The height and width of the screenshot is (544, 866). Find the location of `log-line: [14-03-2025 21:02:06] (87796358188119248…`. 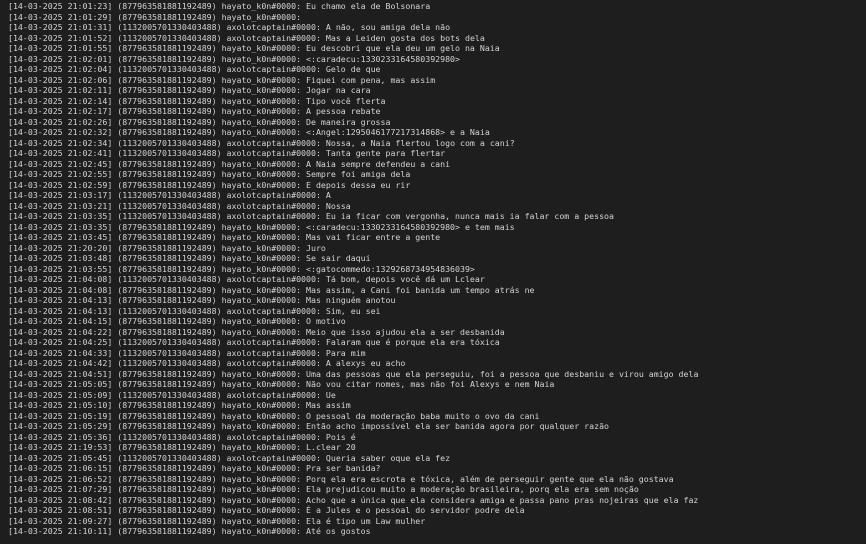

log-line: [14-03-2025 21:02:06] (87796358188119248… is located at coordinates (222, 79).